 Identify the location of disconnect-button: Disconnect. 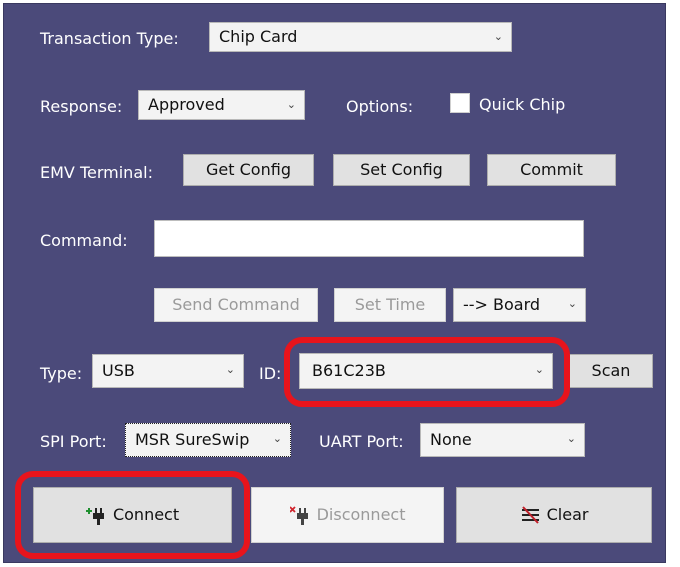
(347, 515).